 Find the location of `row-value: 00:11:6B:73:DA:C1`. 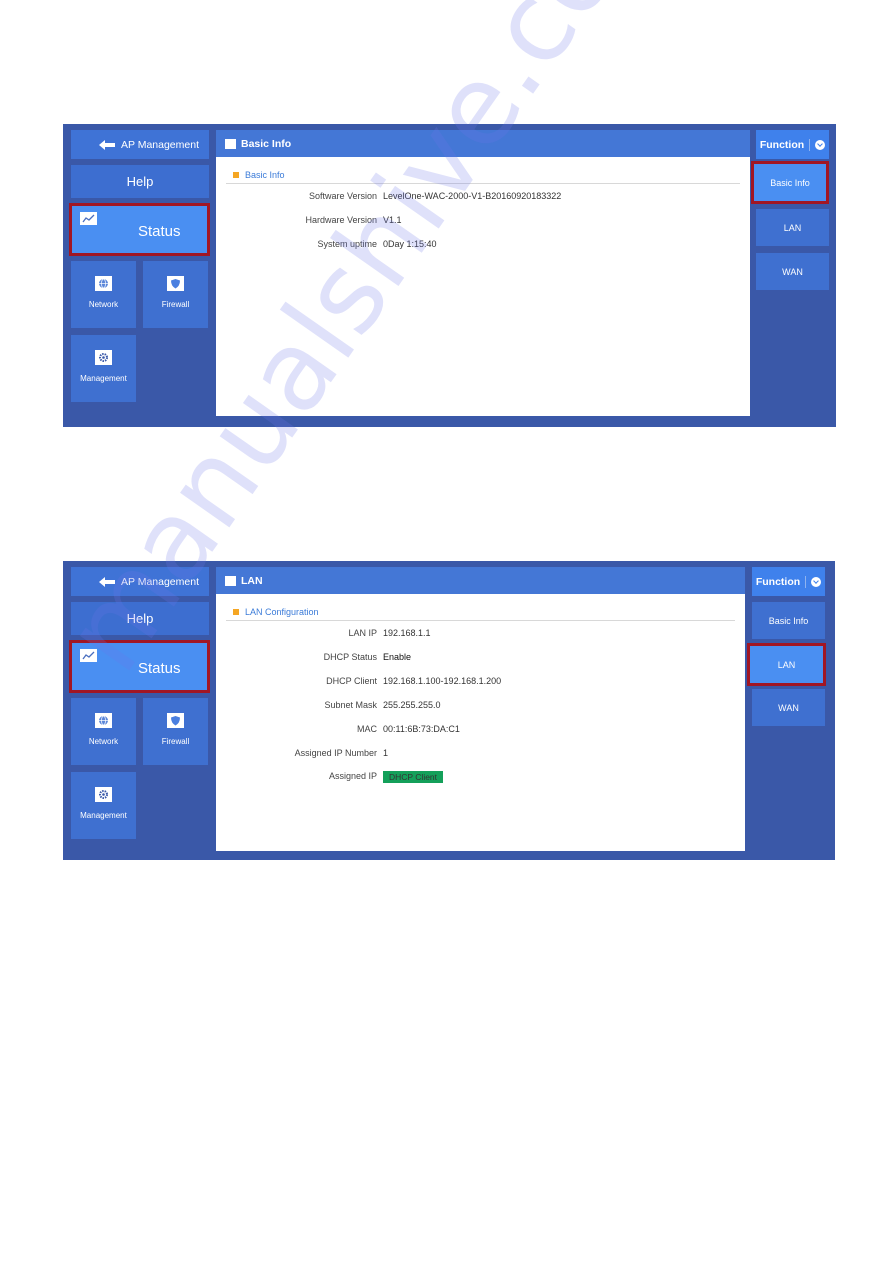

row-value: 00:11:6B:73:DA:C1 is located at coordinates (421, 729).